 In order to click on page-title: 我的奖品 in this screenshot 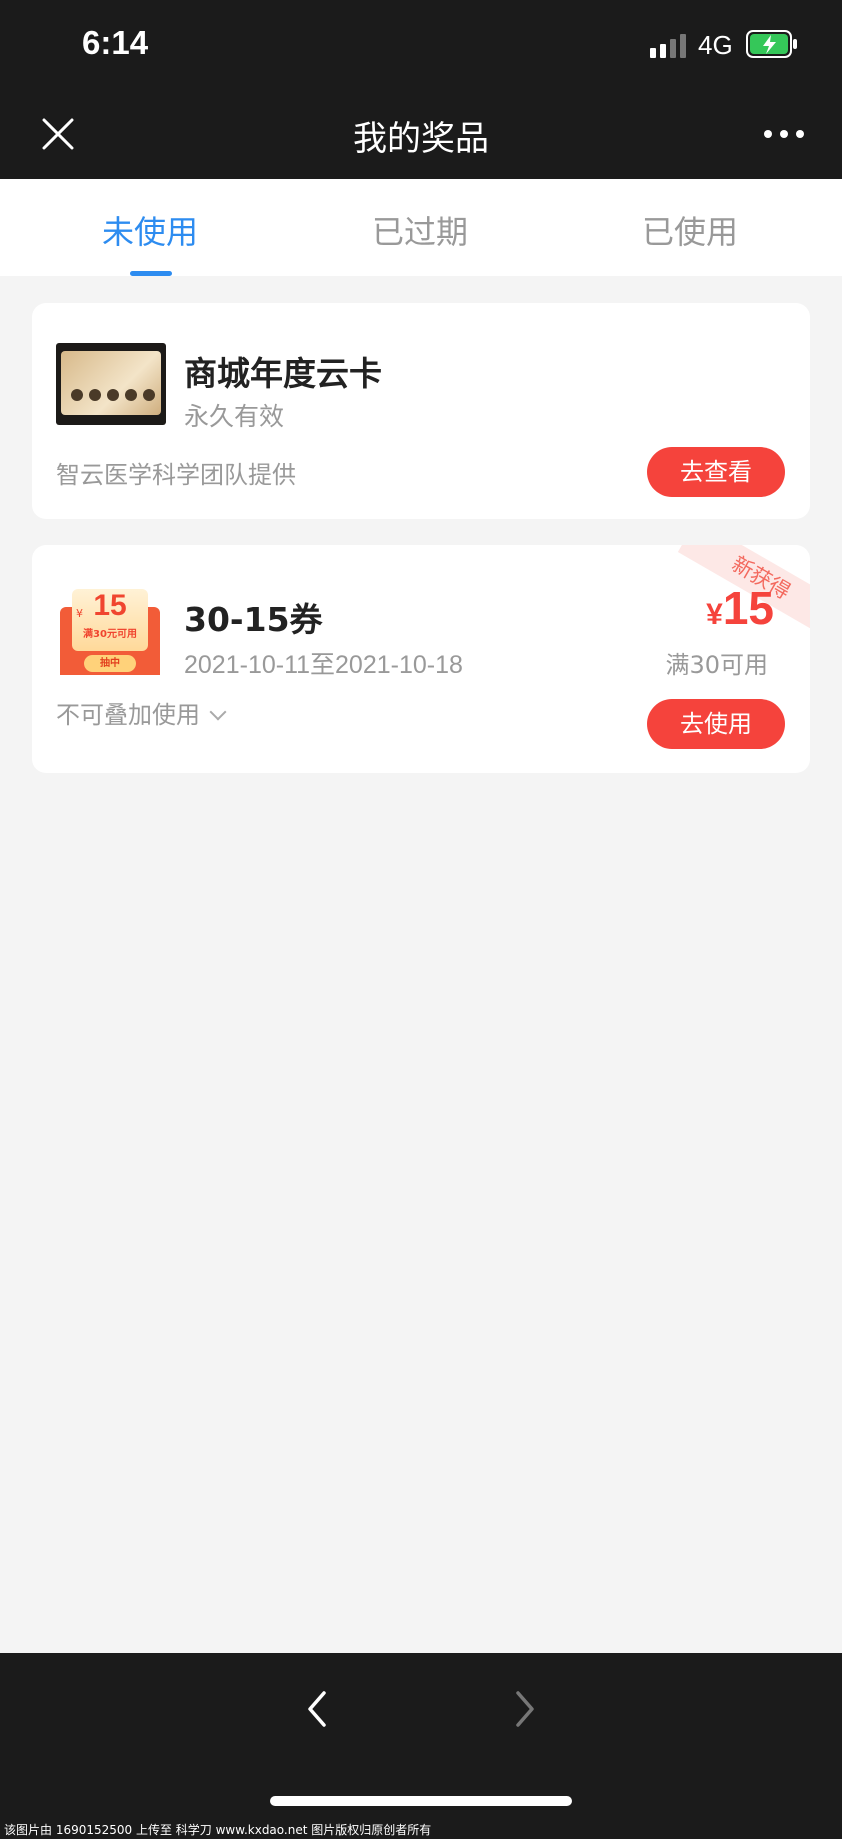, I will do `click(421, 139)`.